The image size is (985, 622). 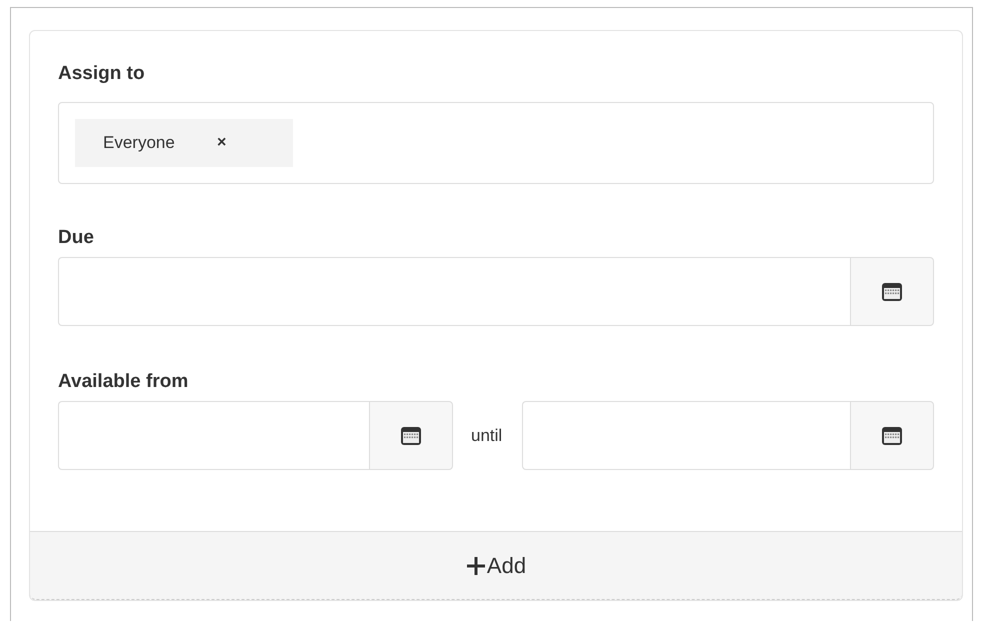 I want to click on remove-button: ×, so click(x=221, y=143).